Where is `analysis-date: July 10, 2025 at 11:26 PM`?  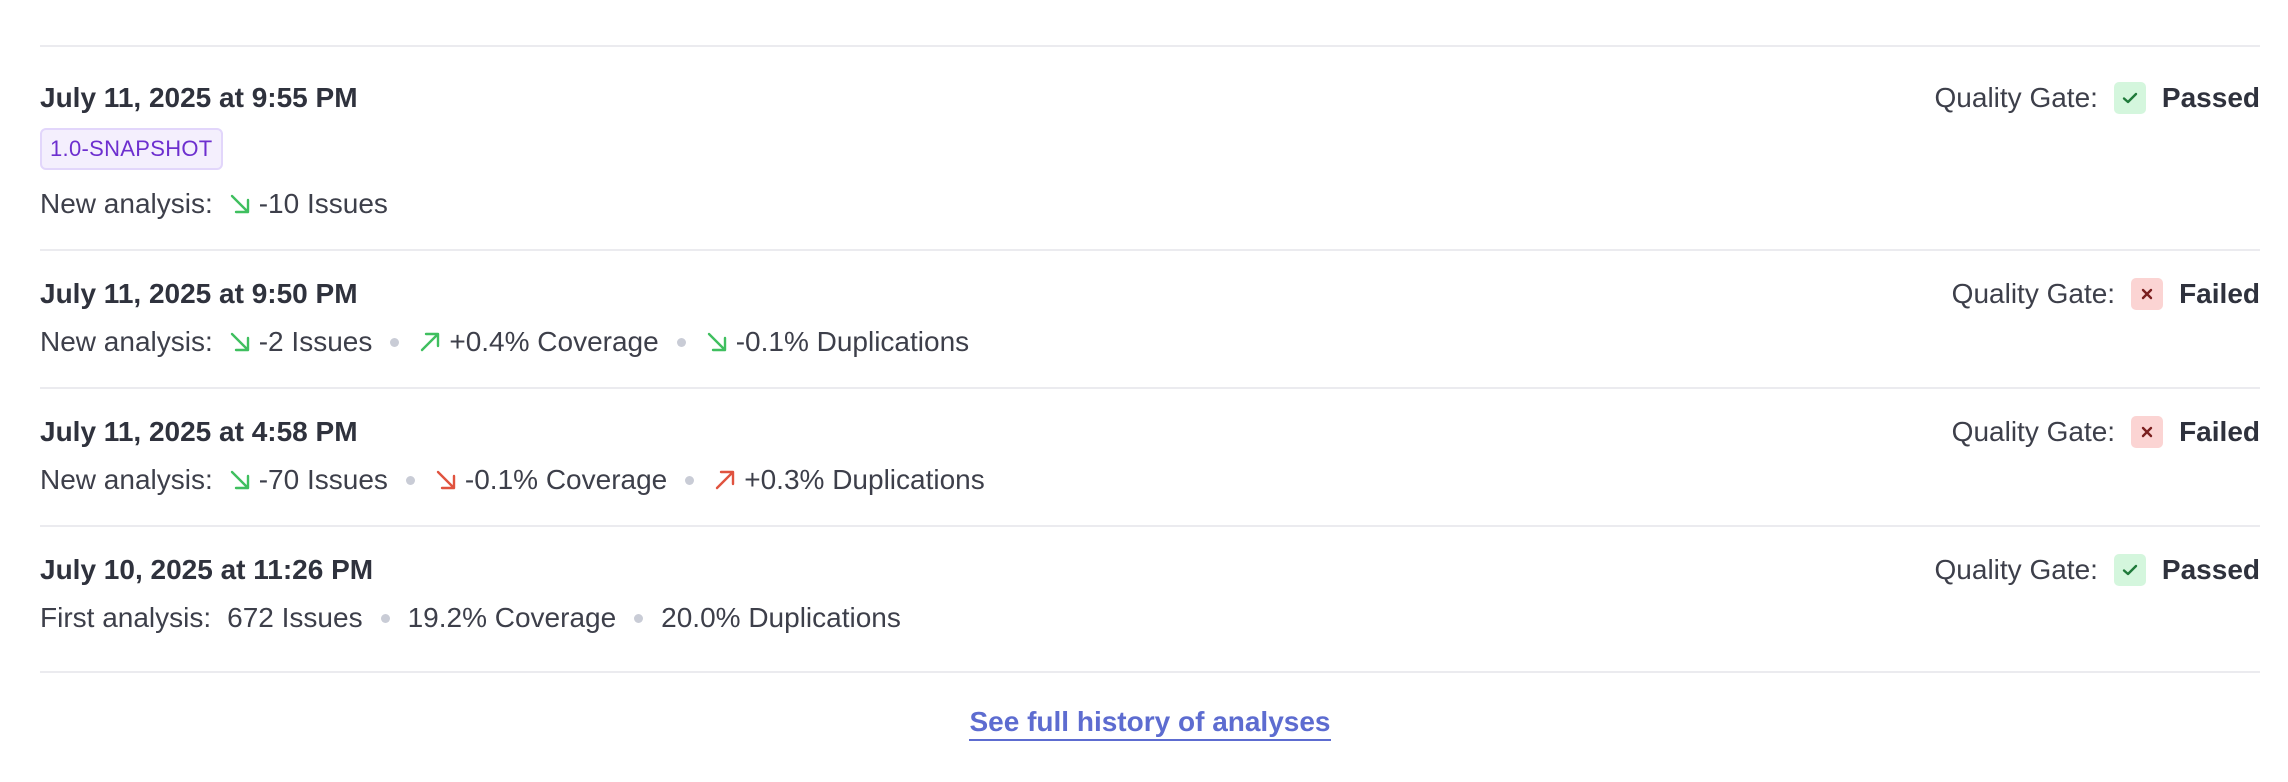 analysis-date: July 10, 2025 at 11:26 PM is located at coordinates (207, 569).